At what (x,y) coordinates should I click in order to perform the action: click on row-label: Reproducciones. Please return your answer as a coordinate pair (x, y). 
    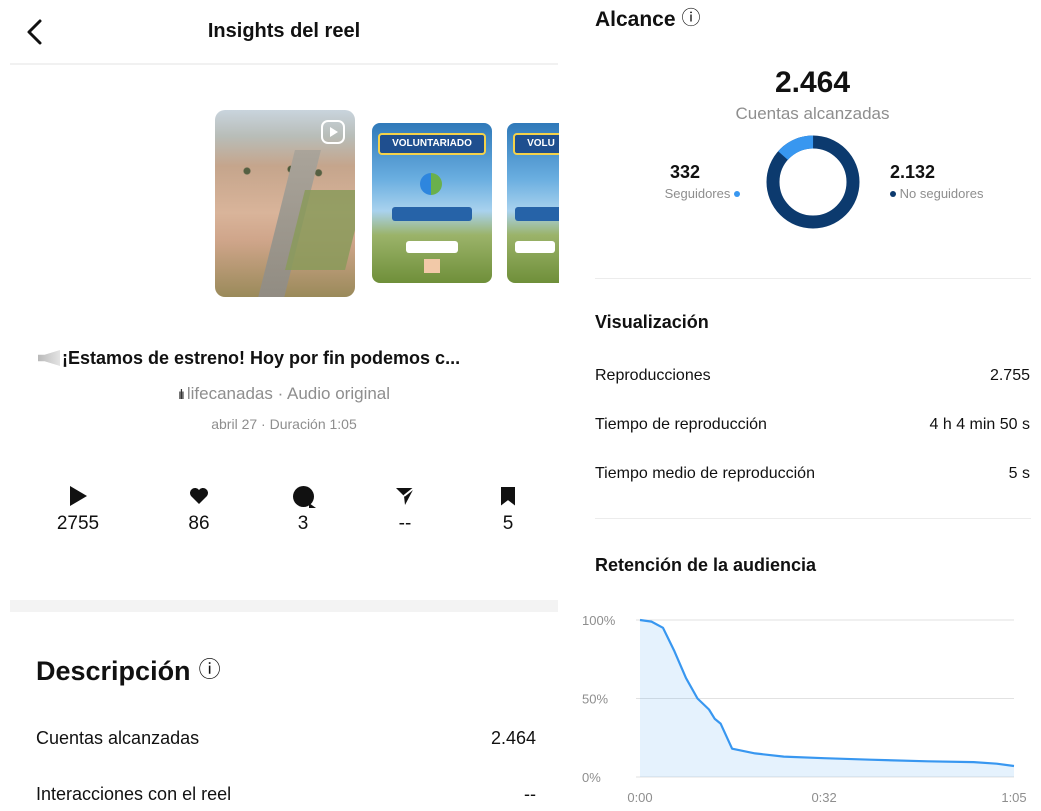
    Looking at the image, I should click on (653, 375).